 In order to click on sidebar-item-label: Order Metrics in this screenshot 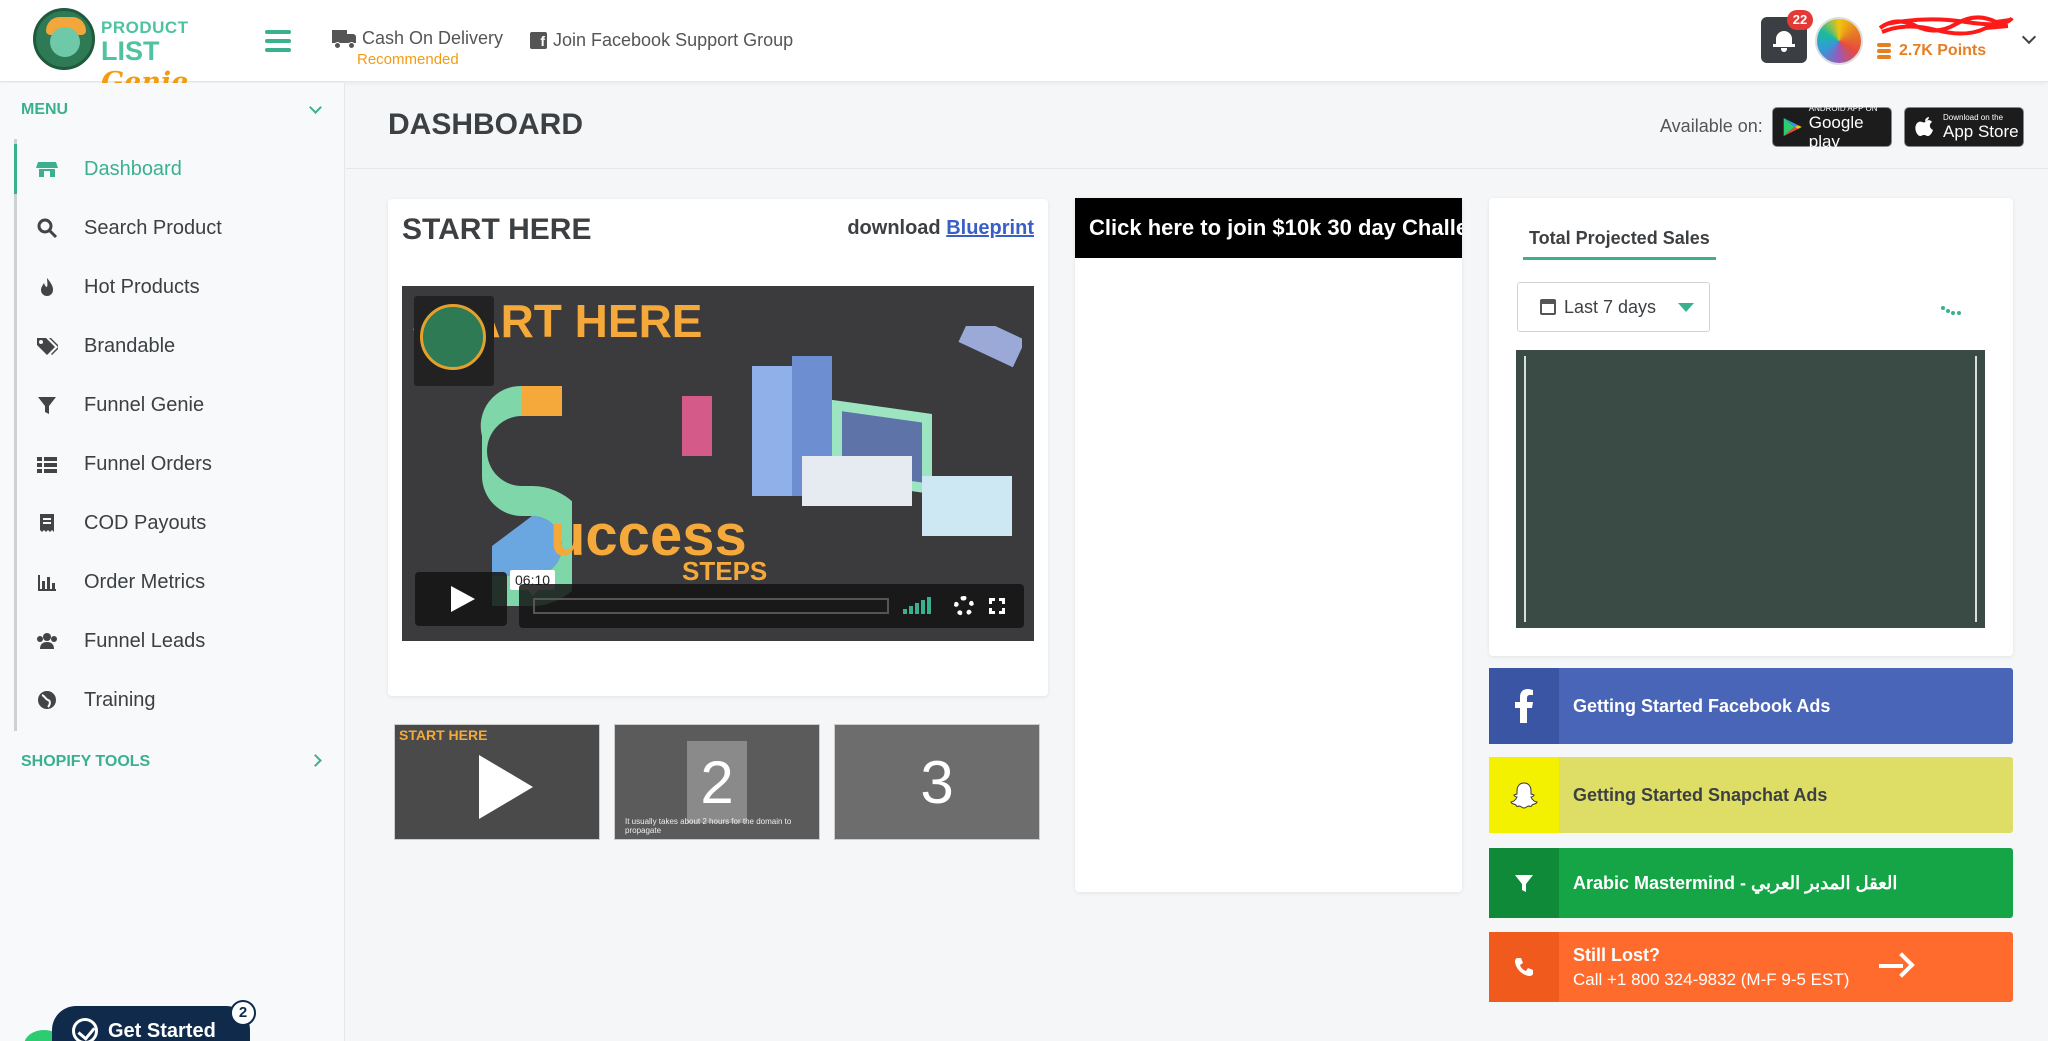, I will do `click(145, 581)`.